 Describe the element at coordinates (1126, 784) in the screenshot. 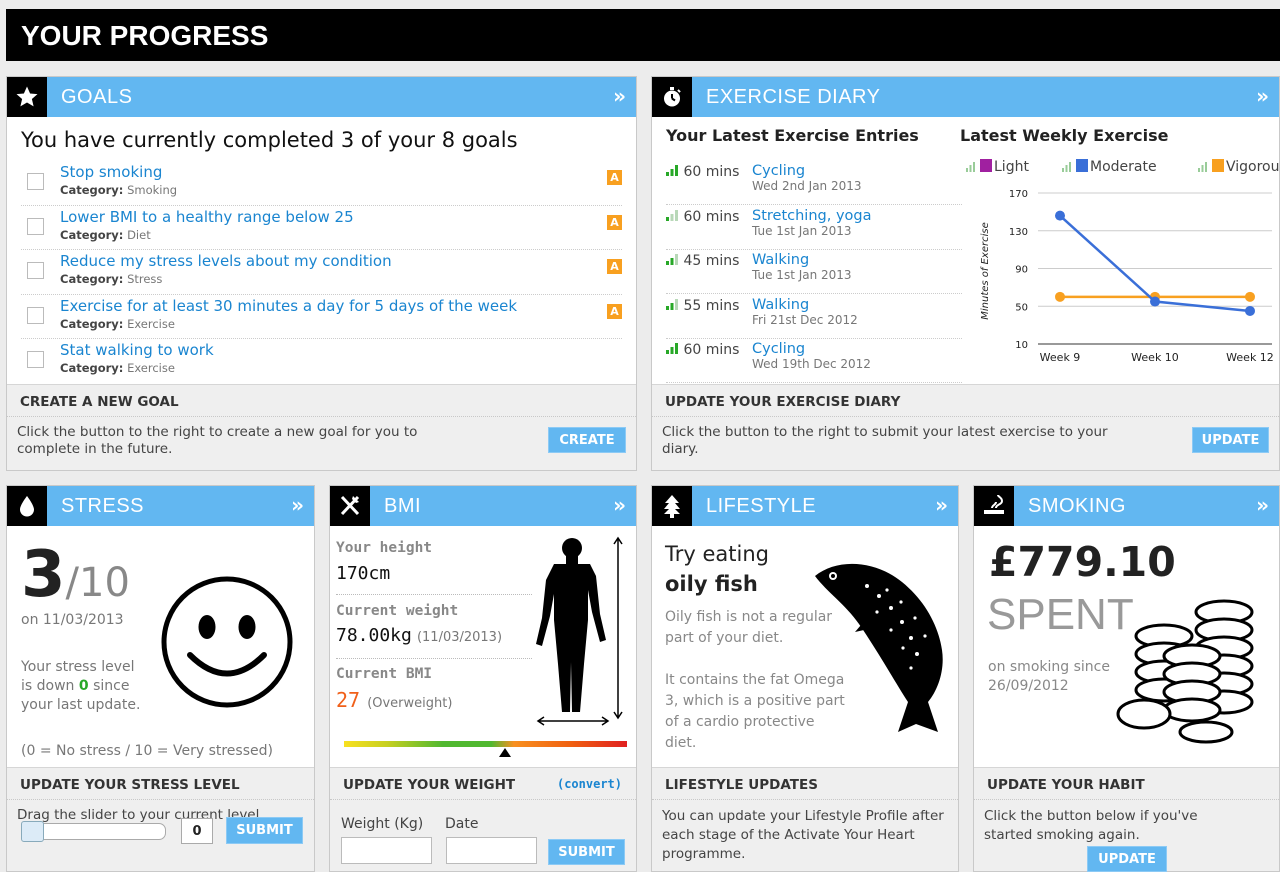

I see `update-habit-heading: UPDATE YOUR HABIT` at that location.